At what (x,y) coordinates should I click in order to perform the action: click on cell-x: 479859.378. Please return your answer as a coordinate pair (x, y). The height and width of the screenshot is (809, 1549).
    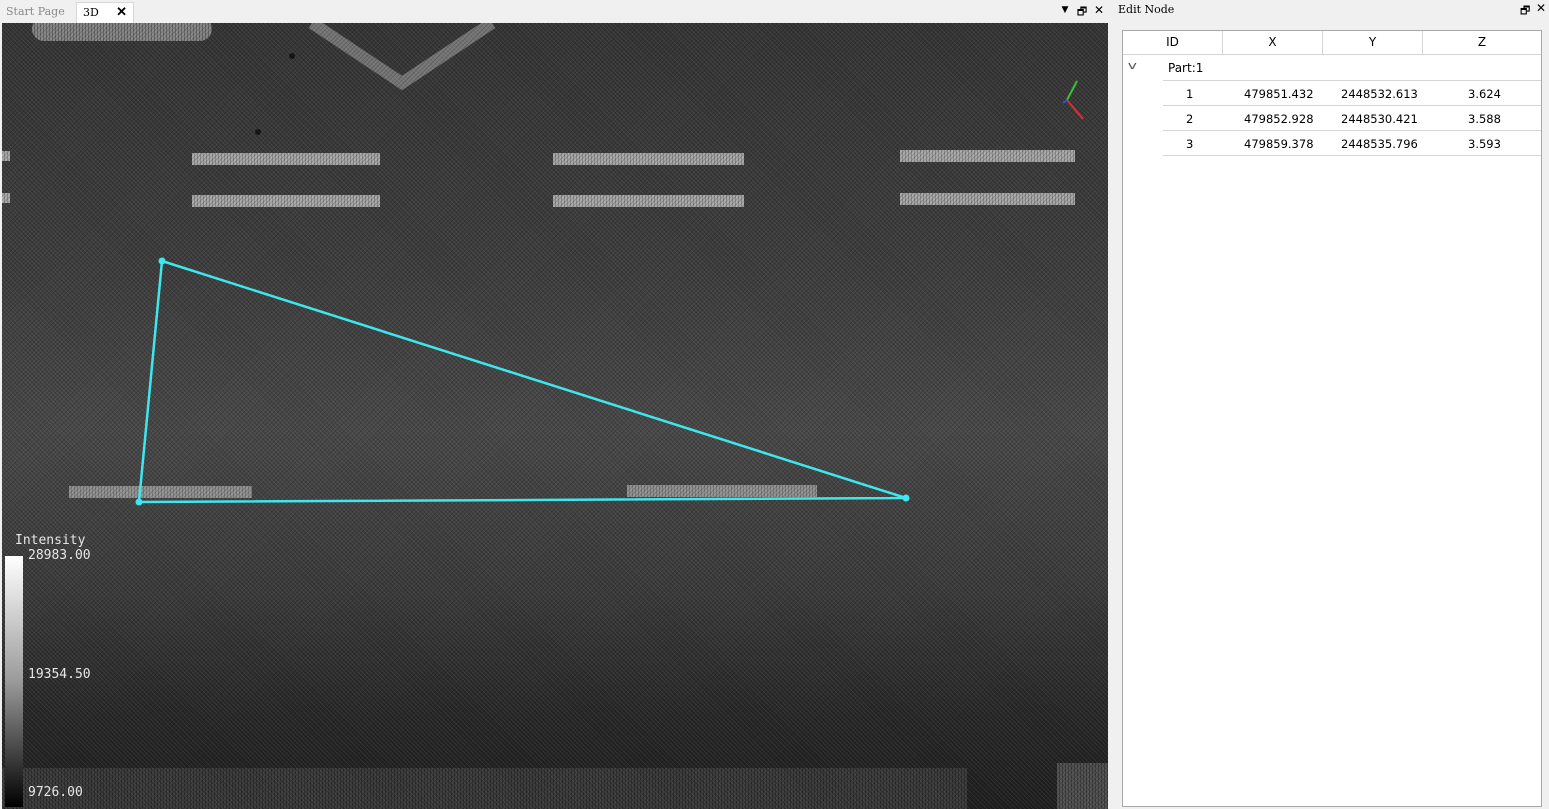
    Looking at the image, I should click on (1279, 144).